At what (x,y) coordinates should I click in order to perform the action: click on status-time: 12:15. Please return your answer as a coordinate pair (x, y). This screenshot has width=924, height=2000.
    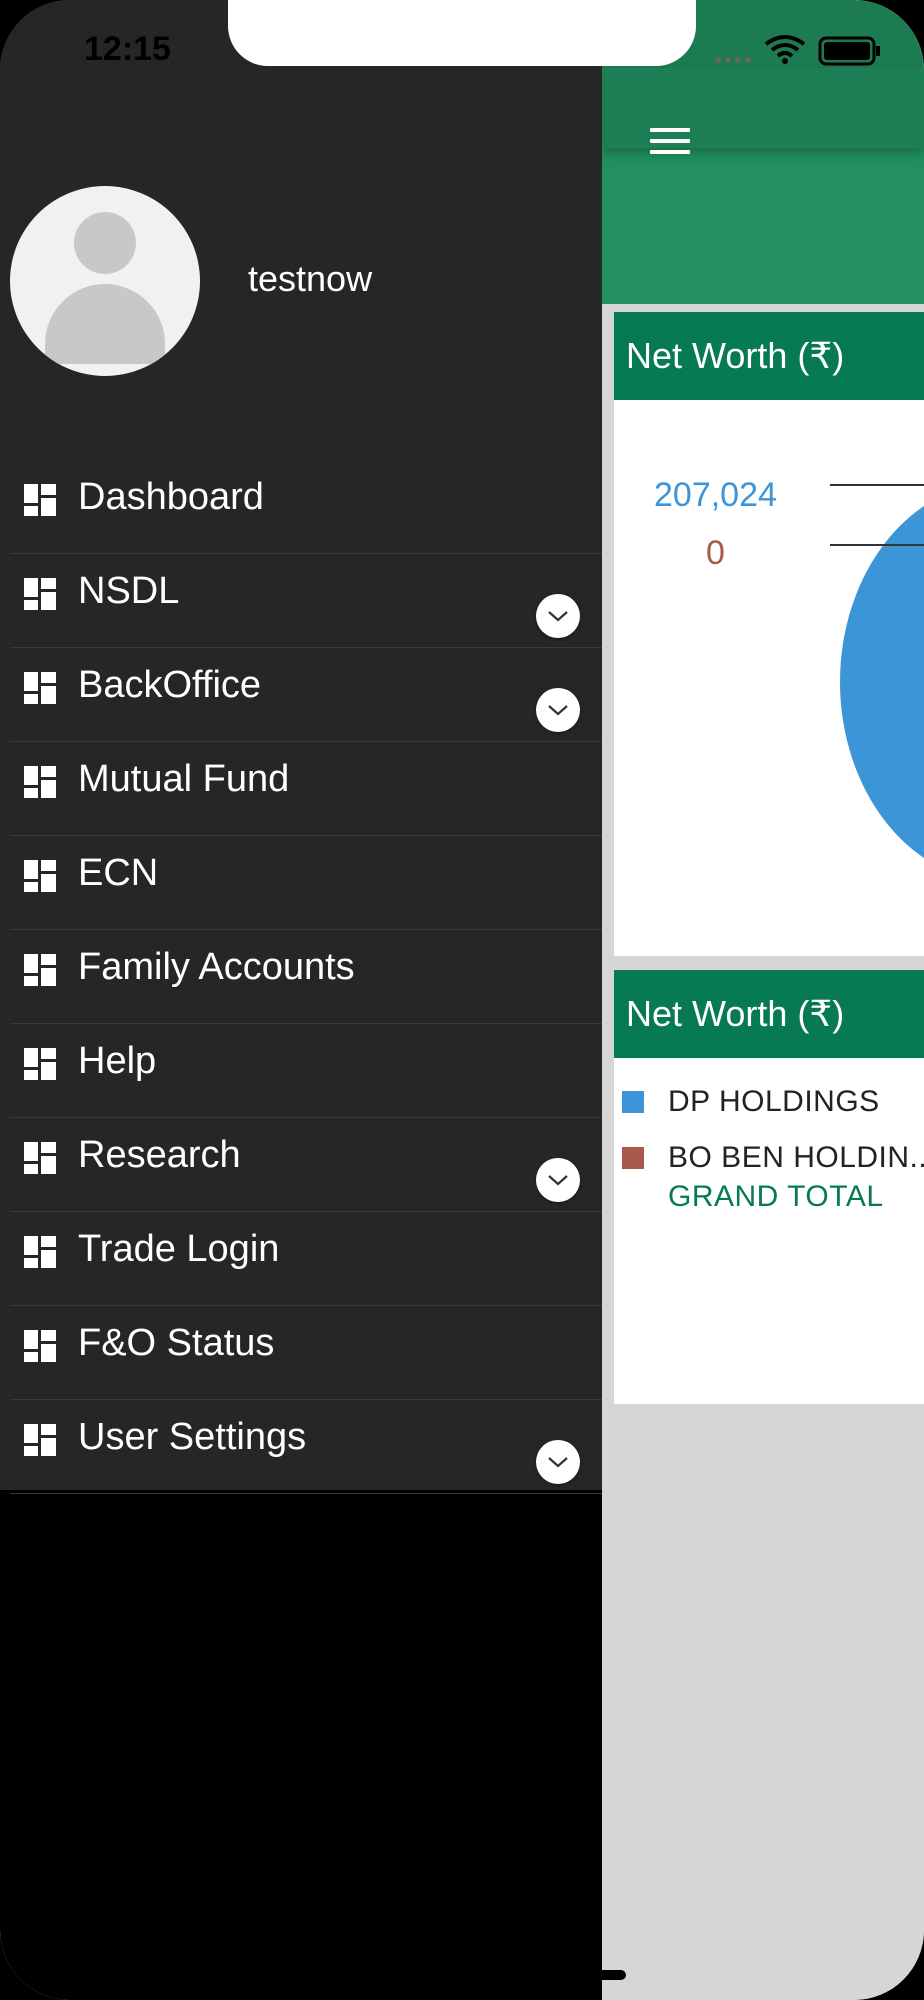
    Looking at the image, I should click on (127, 49).